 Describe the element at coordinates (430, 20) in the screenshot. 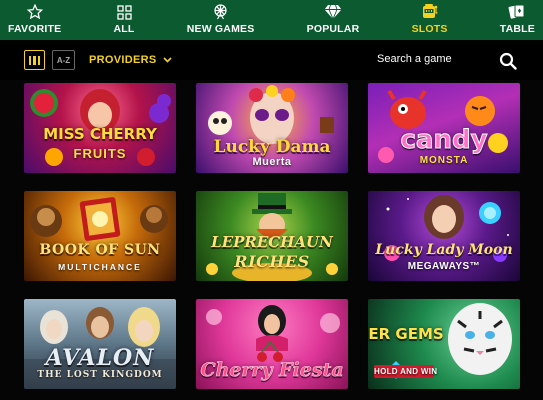

I see `nav-slots: SLOTS` at that location.